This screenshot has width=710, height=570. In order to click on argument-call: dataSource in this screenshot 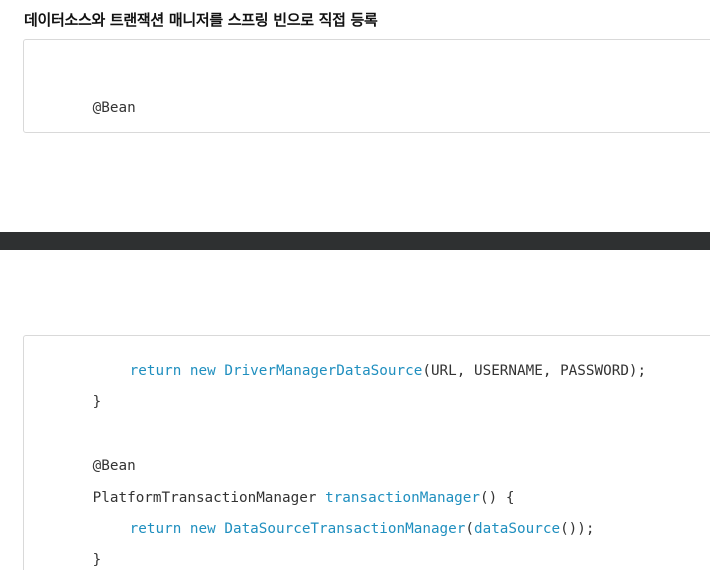, I will do `click(517, 529)`.